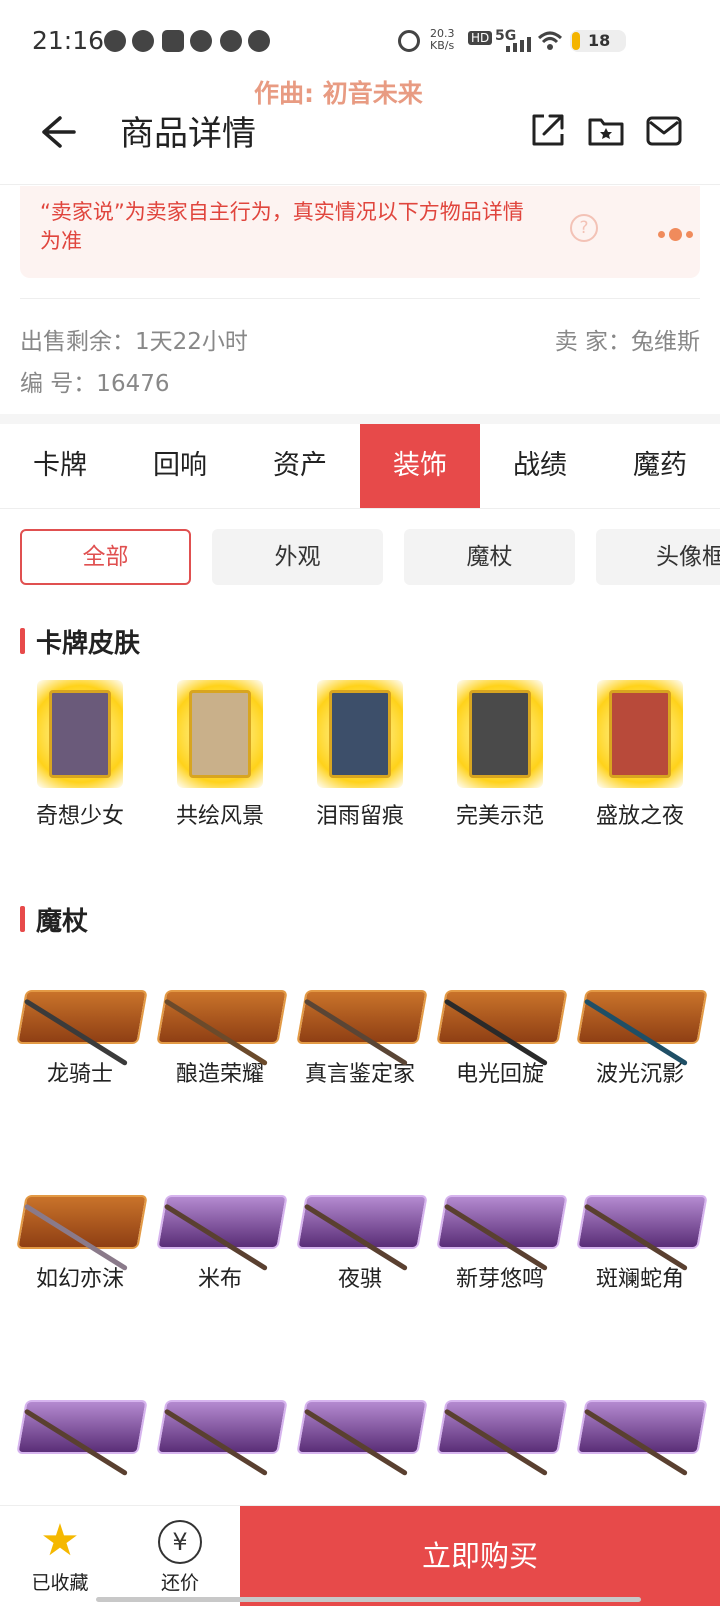  I want to click on battery-icon: 18, so click(598, 41).